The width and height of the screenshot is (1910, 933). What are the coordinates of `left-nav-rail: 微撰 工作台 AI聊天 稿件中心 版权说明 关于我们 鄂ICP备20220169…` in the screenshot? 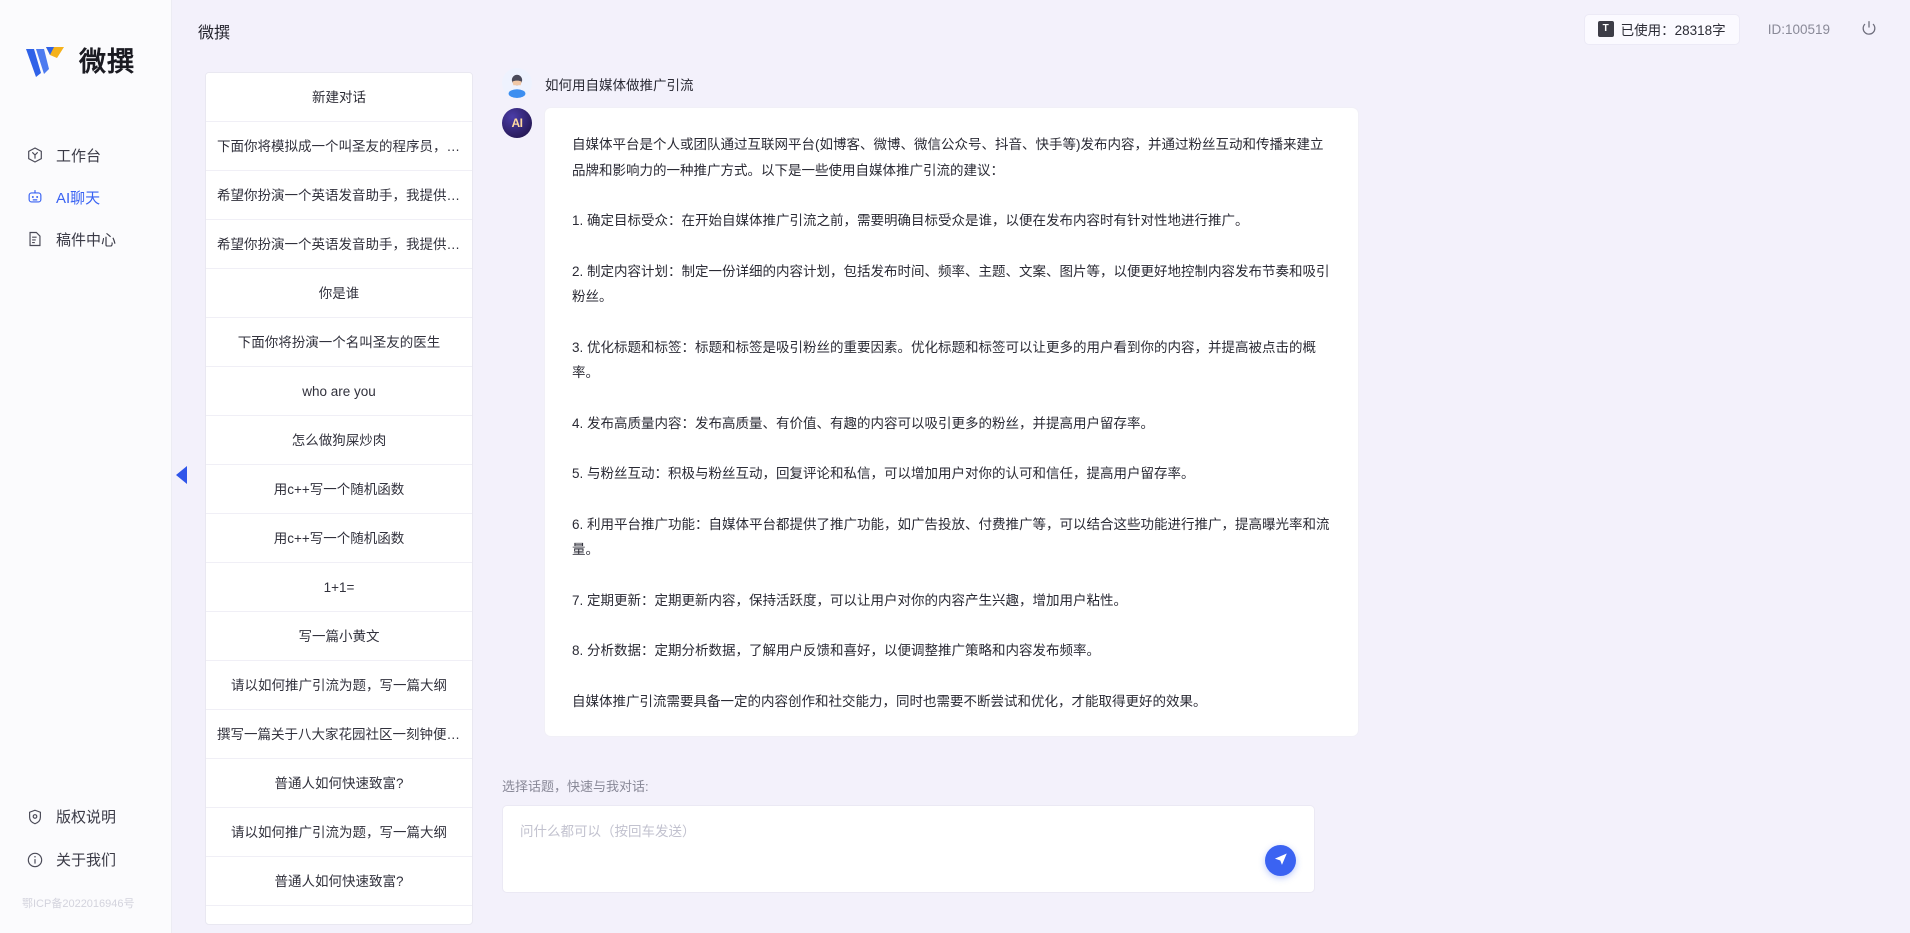 It's located at (86, 466).